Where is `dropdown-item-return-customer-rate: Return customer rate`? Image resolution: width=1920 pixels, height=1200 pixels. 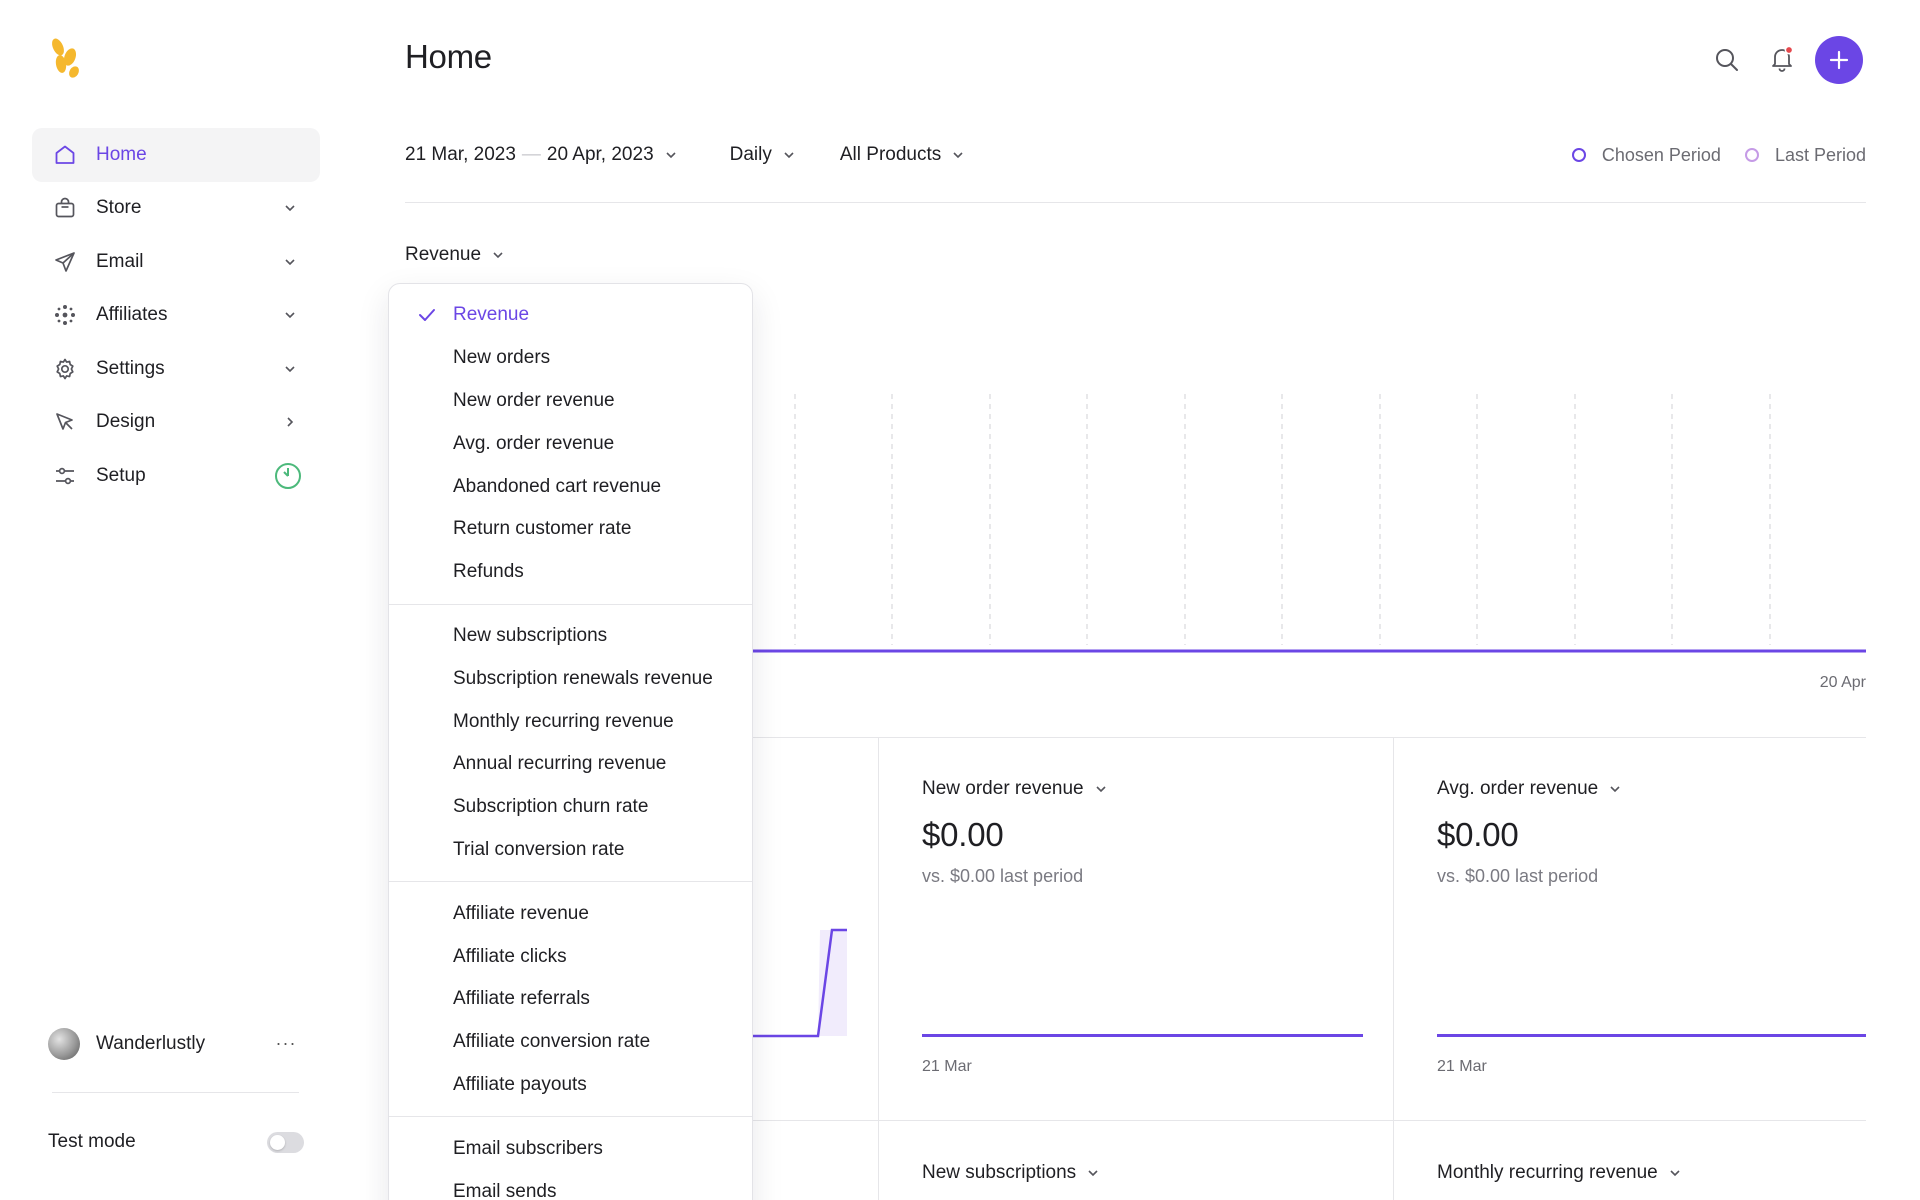
dropdown-item-return-customer-rate: Return customer rate is located at coordinates (570, 529).